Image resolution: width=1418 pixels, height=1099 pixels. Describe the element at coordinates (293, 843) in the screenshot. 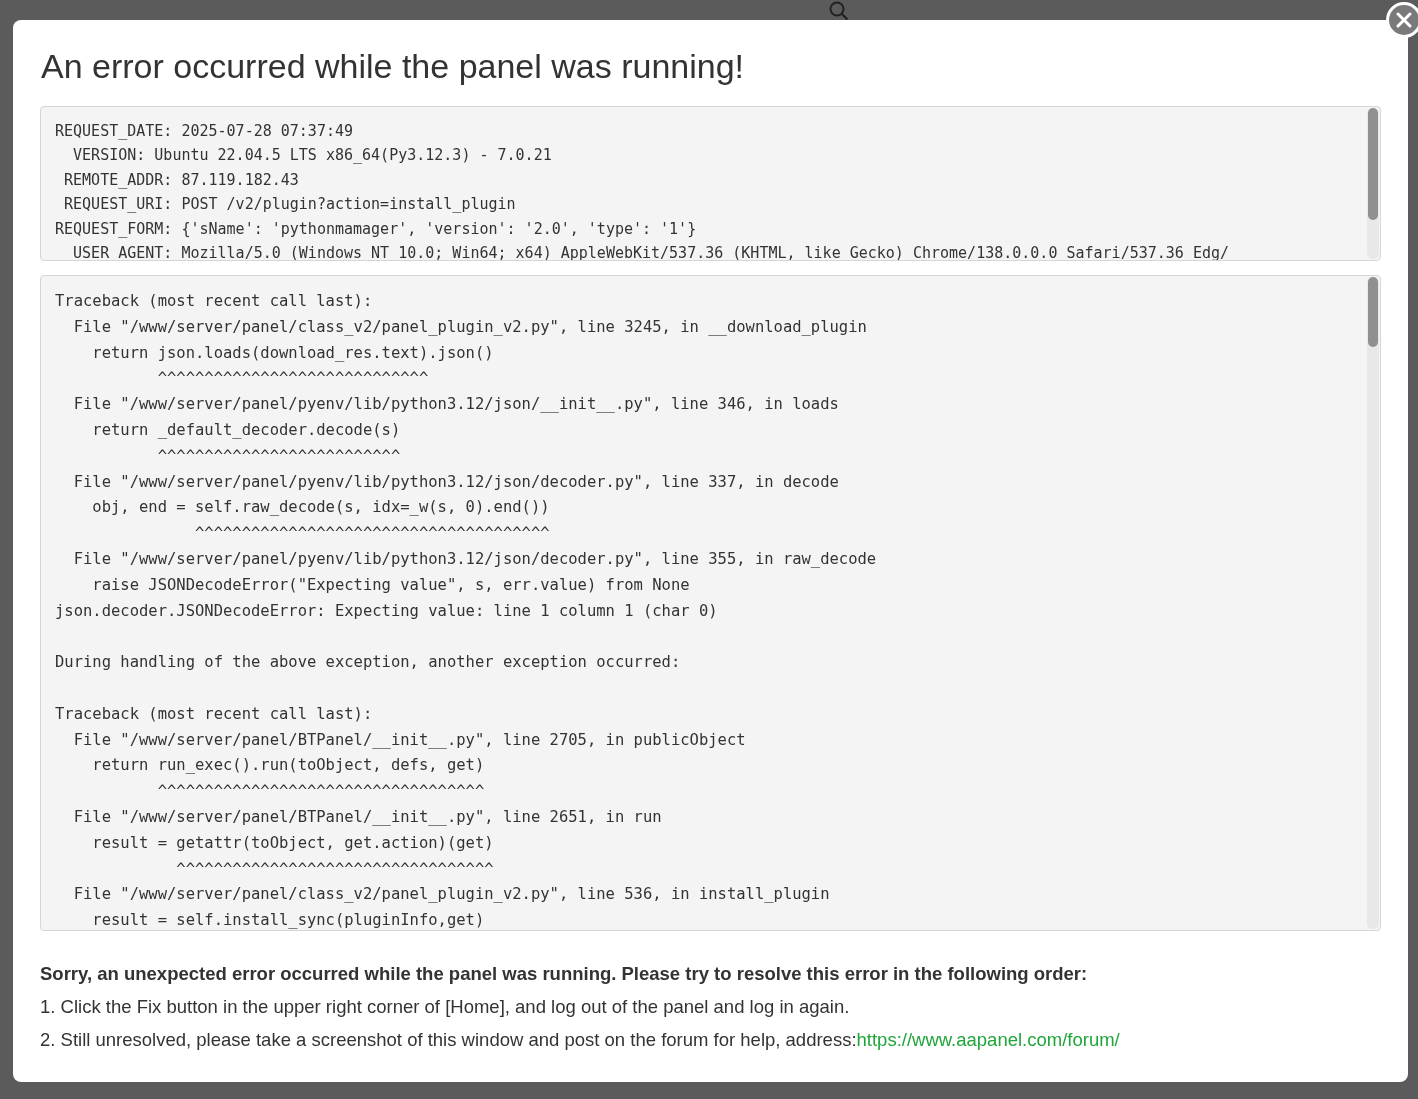

I see `code-line: result = getattr(toObject, get.action)(get)` at that location.